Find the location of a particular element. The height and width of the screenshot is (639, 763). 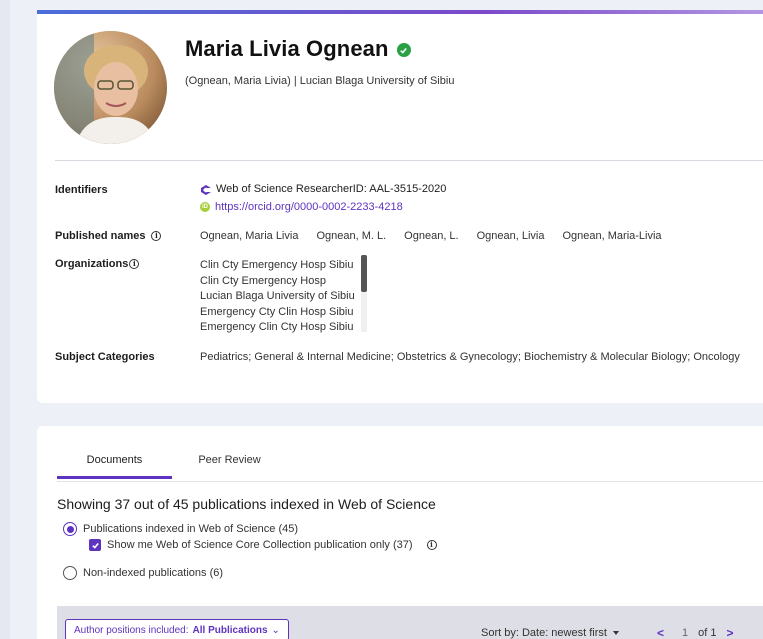

published-names-label: Published names i is located at coordinates (108, 236).